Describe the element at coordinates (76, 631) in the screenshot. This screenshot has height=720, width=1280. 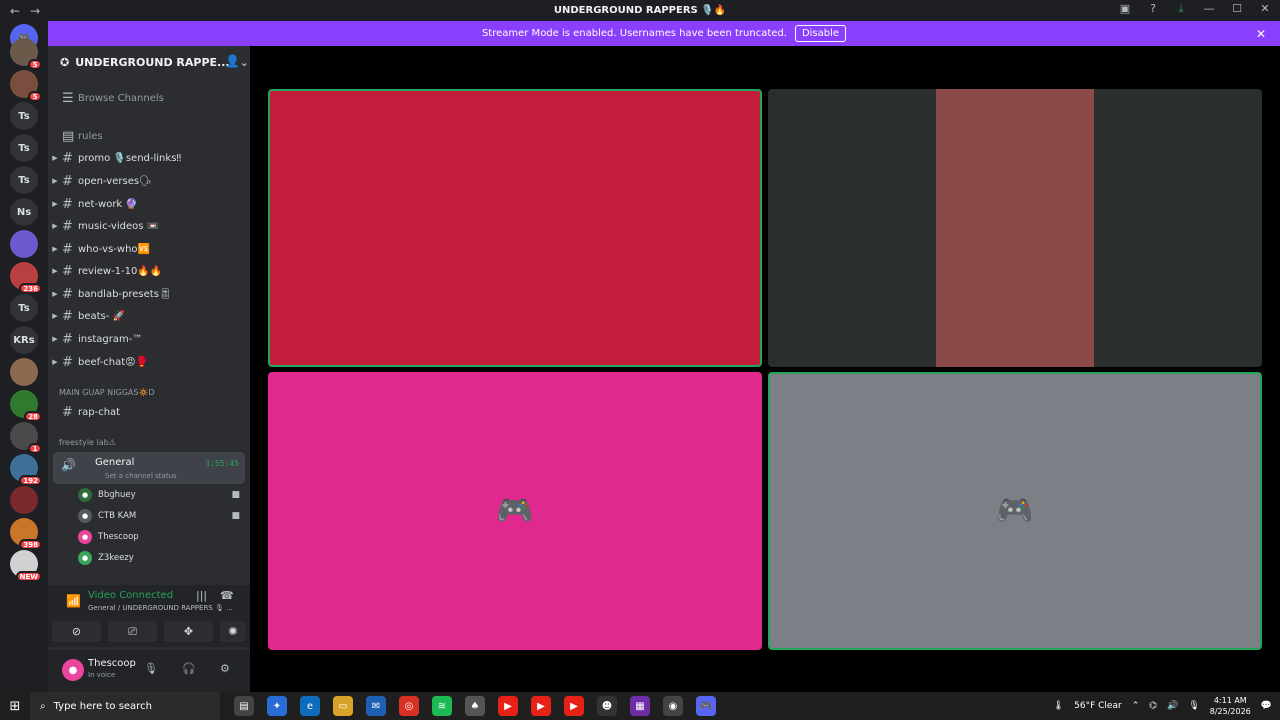
I see `camera-off-button: ⊘` at that location.